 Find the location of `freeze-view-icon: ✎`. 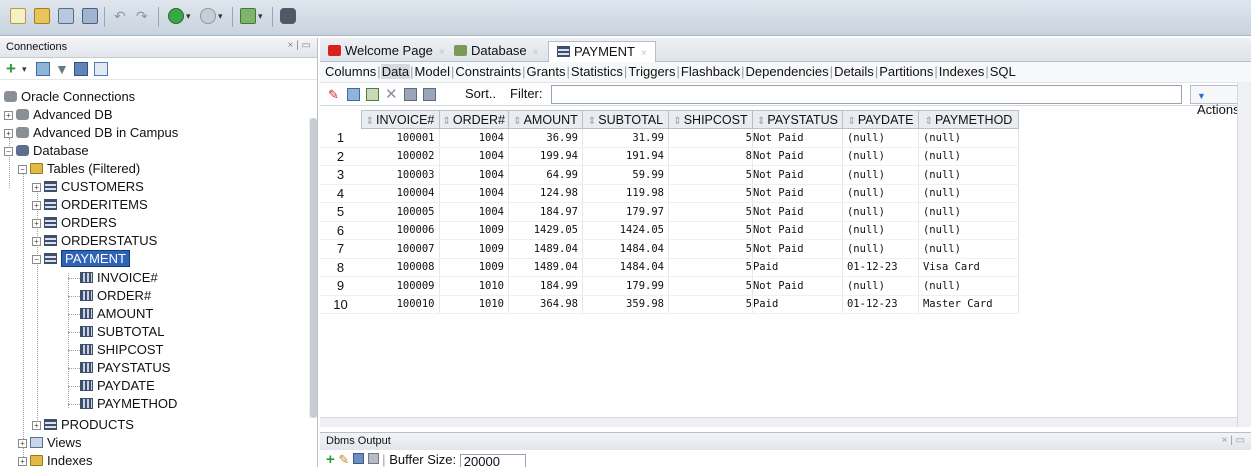

freeze-view-icon: ✎ is located at coordinates (334, 94).